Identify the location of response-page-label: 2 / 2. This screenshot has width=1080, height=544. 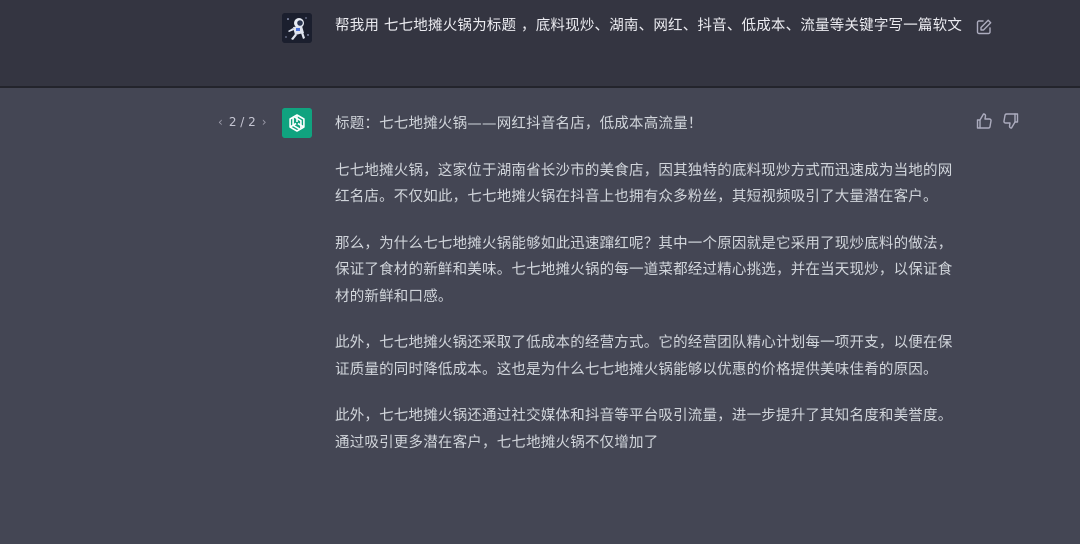
(242, 122).